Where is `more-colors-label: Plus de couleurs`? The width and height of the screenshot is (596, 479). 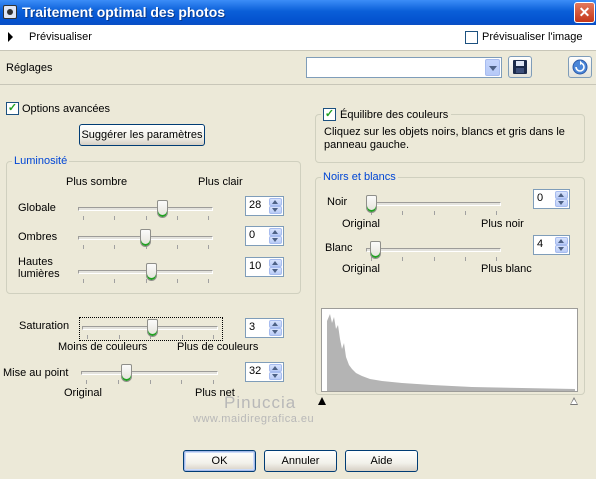 more-colors-label: Plus de couleurs is located at coordinates (218, 347).